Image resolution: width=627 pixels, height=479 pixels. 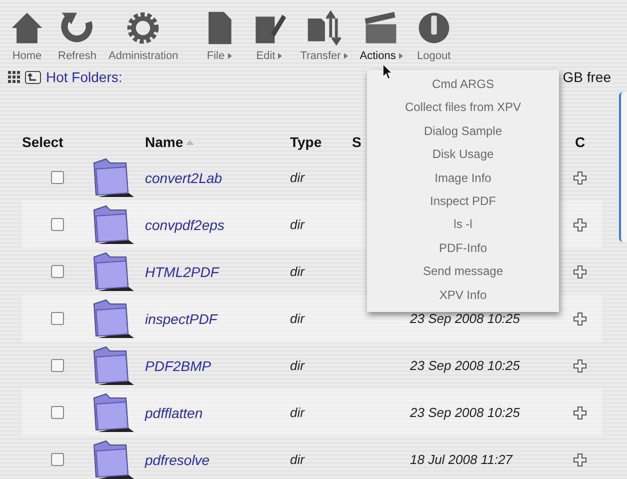 What do you see at coordinates (164, 142) in the screenshot?
I see `column-header: Name` at bounding box center [164, 142].